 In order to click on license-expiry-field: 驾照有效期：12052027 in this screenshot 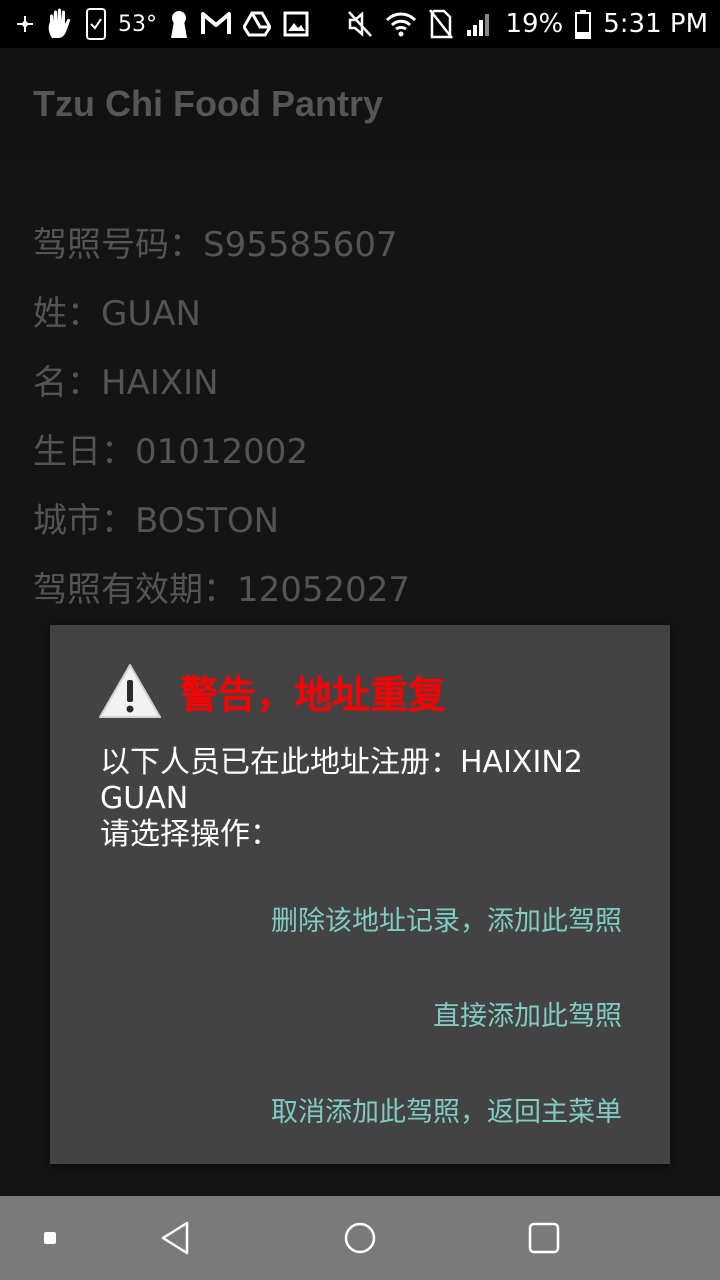, I will do `click(222, 590)`.